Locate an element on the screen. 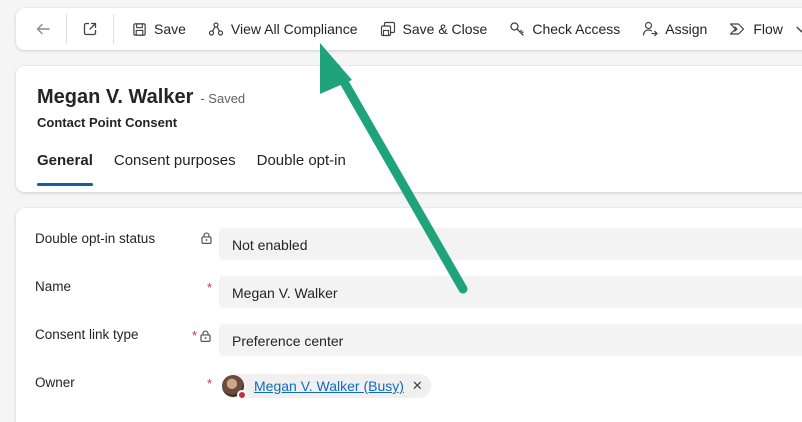 The height and width of the screenshot is (422, 802). open-in-new-window-icon is located at coordinates (90, 29).